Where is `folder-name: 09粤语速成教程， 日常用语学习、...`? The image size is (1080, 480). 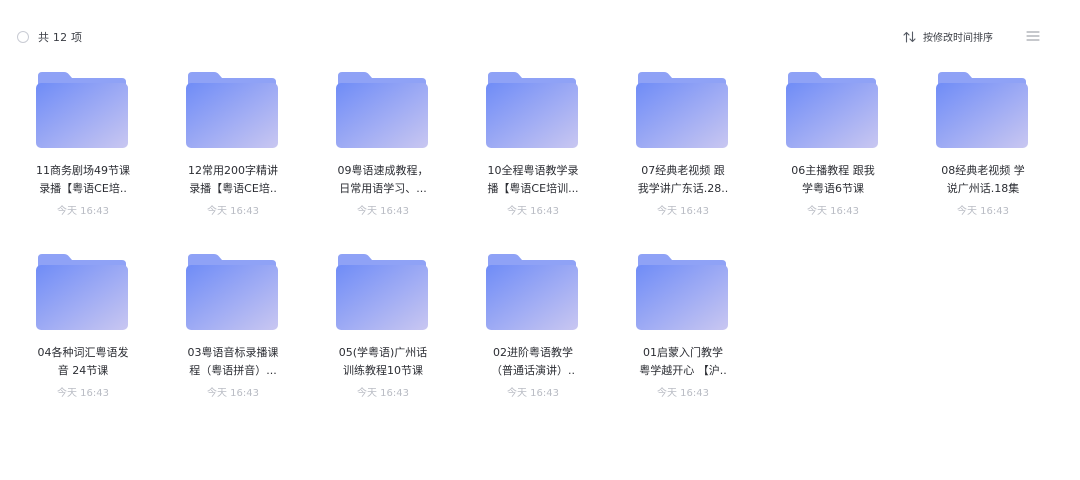 folder-name: 09粤语速成教程， 日常用语学习、... is located at coordinates (383, 179).